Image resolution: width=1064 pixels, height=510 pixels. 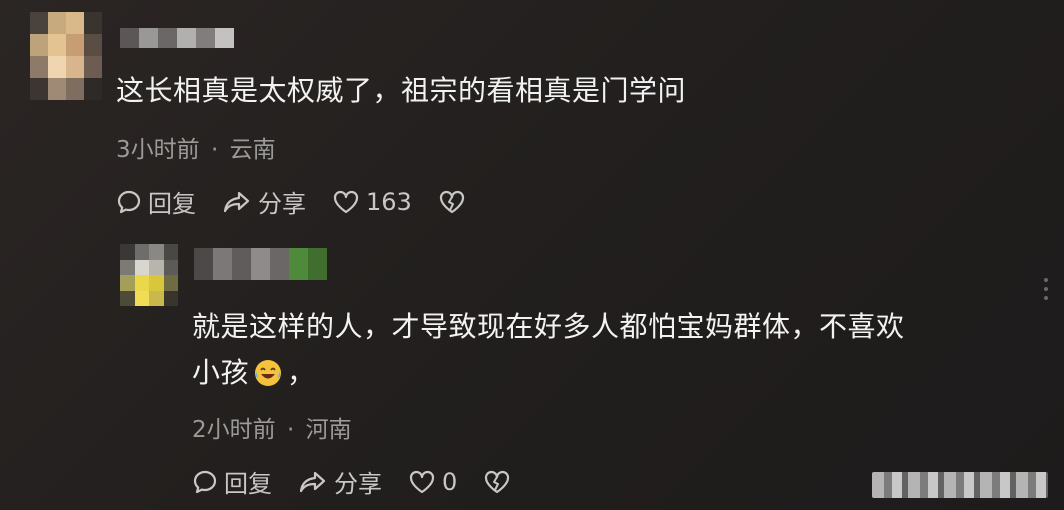 I want to click on timestamp: 3小时前, so click(x=158, y=150).